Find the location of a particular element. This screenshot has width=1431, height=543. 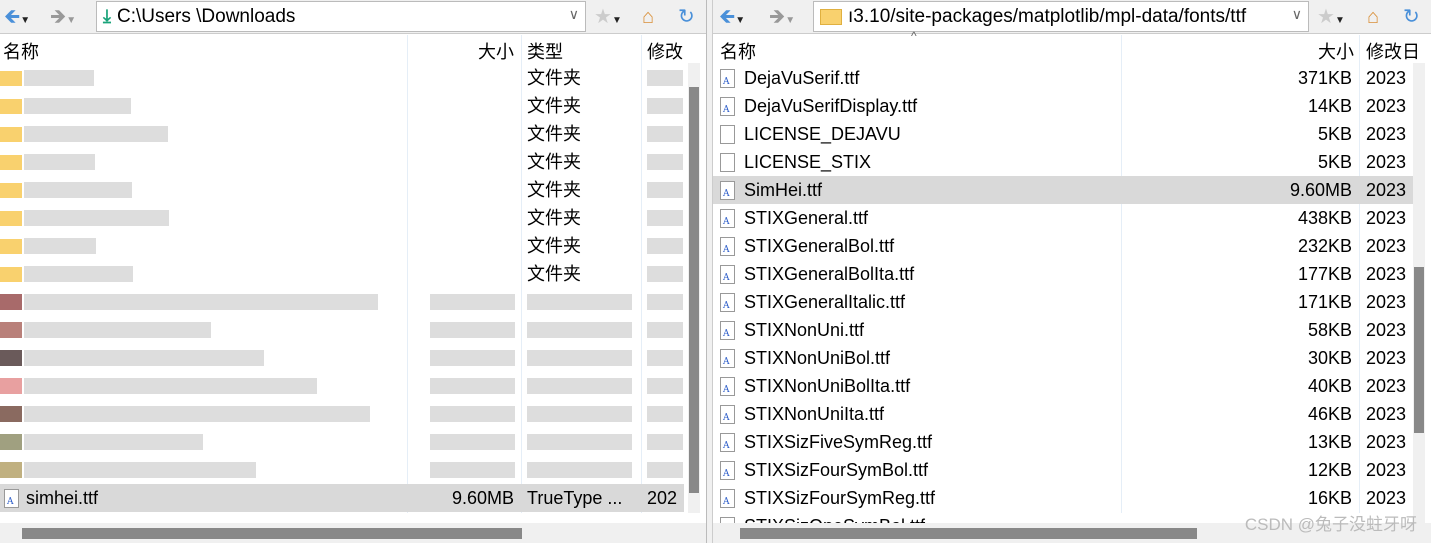

file-row: DejaVuSerif.ttf 371KB 2023 is located at coordinates (1063, 78).